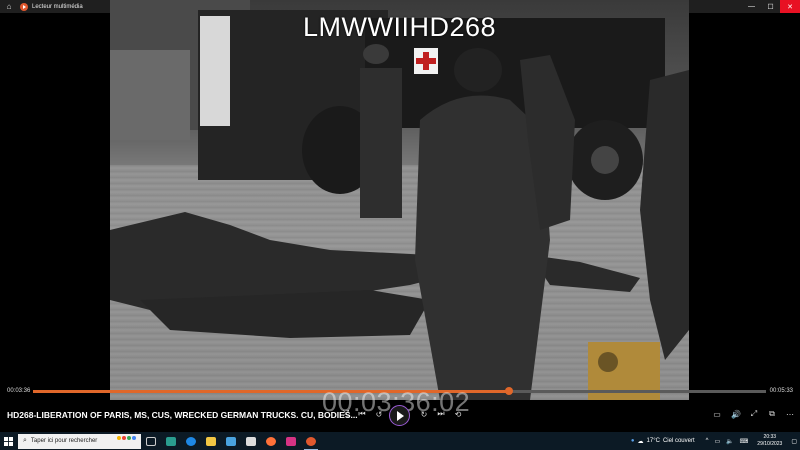  I want to click on miniplayer-icon: ⧉, so click(772, 414).